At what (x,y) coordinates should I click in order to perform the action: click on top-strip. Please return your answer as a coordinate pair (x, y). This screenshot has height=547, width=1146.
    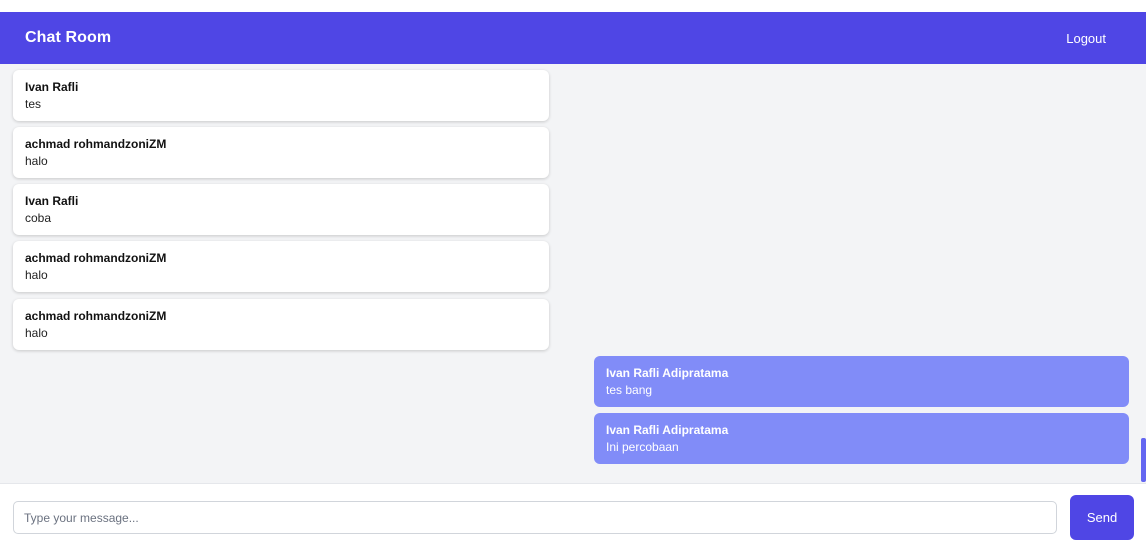
    Looking at the image, I should click on (573, 6).